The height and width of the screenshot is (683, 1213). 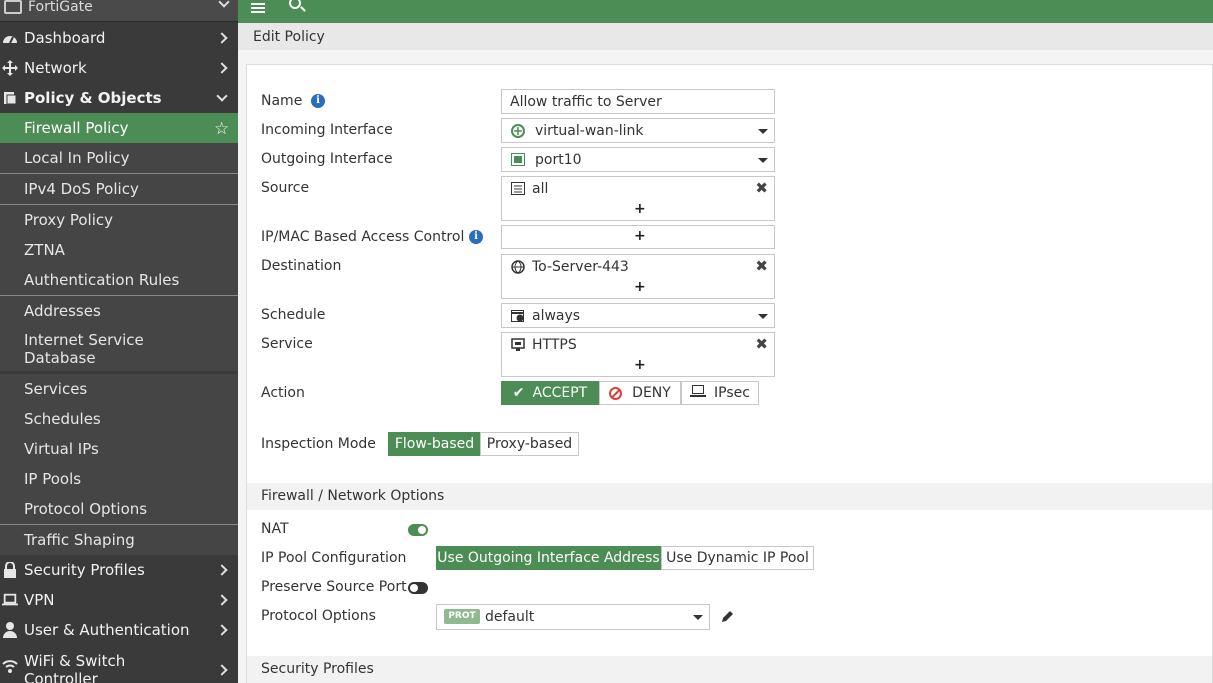 What do you see at coordinates (518, 159) in the screenshot?
I see `port-icon` at bounding box center [518, 159].